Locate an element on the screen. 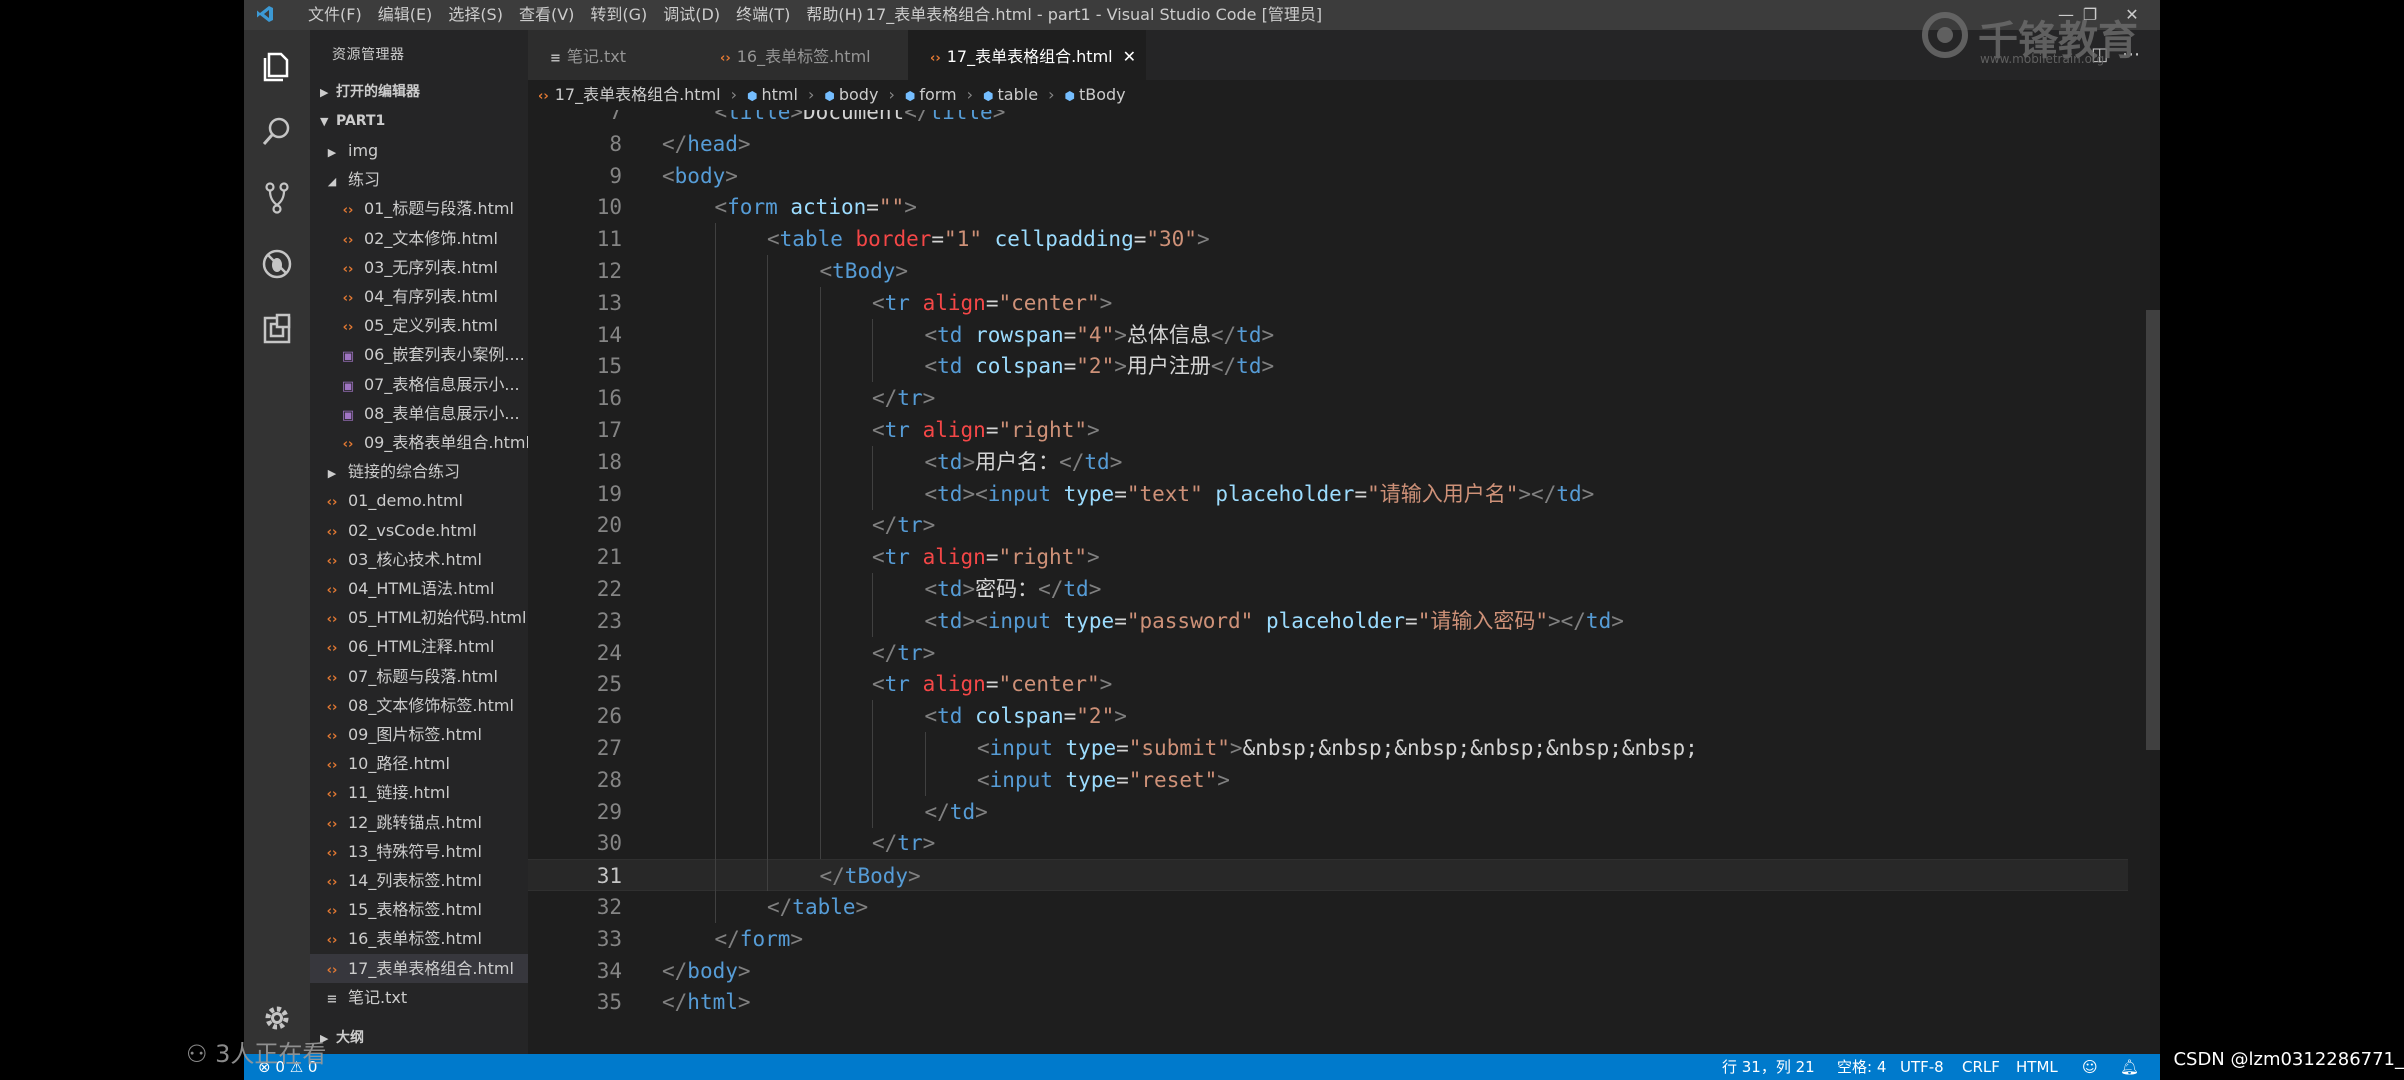 The width and height of the screenshot is (2404, 1080). tree-item: ▶ 链接的综合练习 is located at coordinates (419, 471).